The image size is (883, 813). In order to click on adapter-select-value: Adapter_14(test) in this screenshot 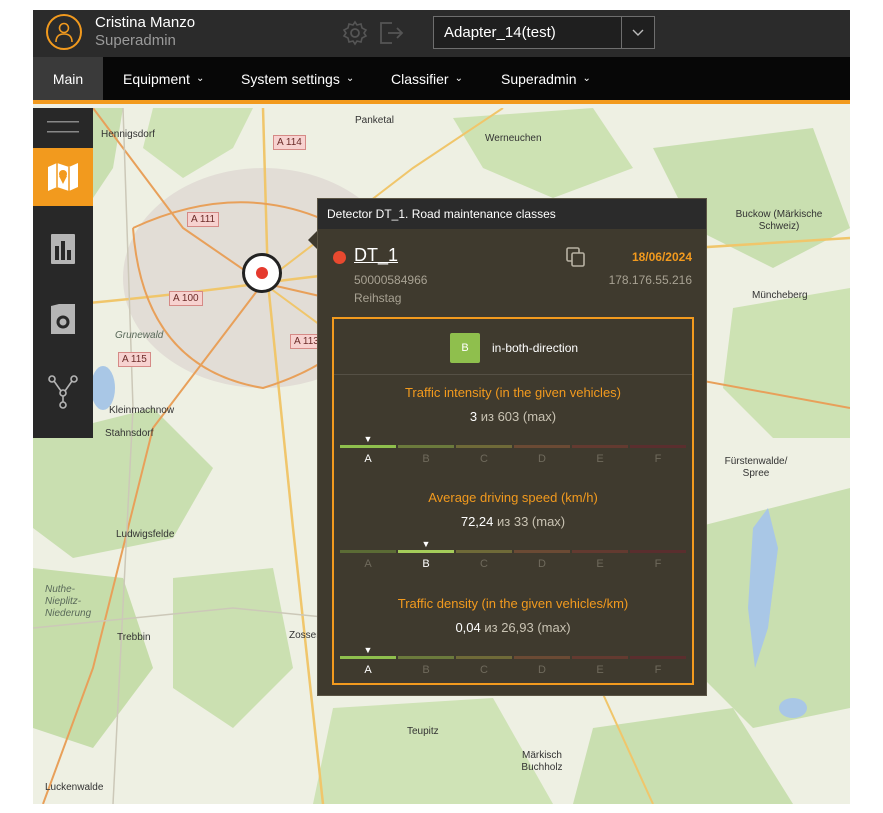, I will do `click(500, 32)`.